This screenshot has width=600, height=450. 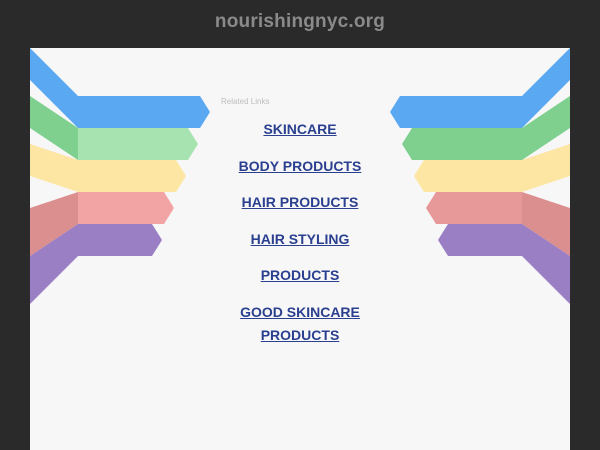 I want to click on link-products: PRODUCTS, so click(x=300, y=282).